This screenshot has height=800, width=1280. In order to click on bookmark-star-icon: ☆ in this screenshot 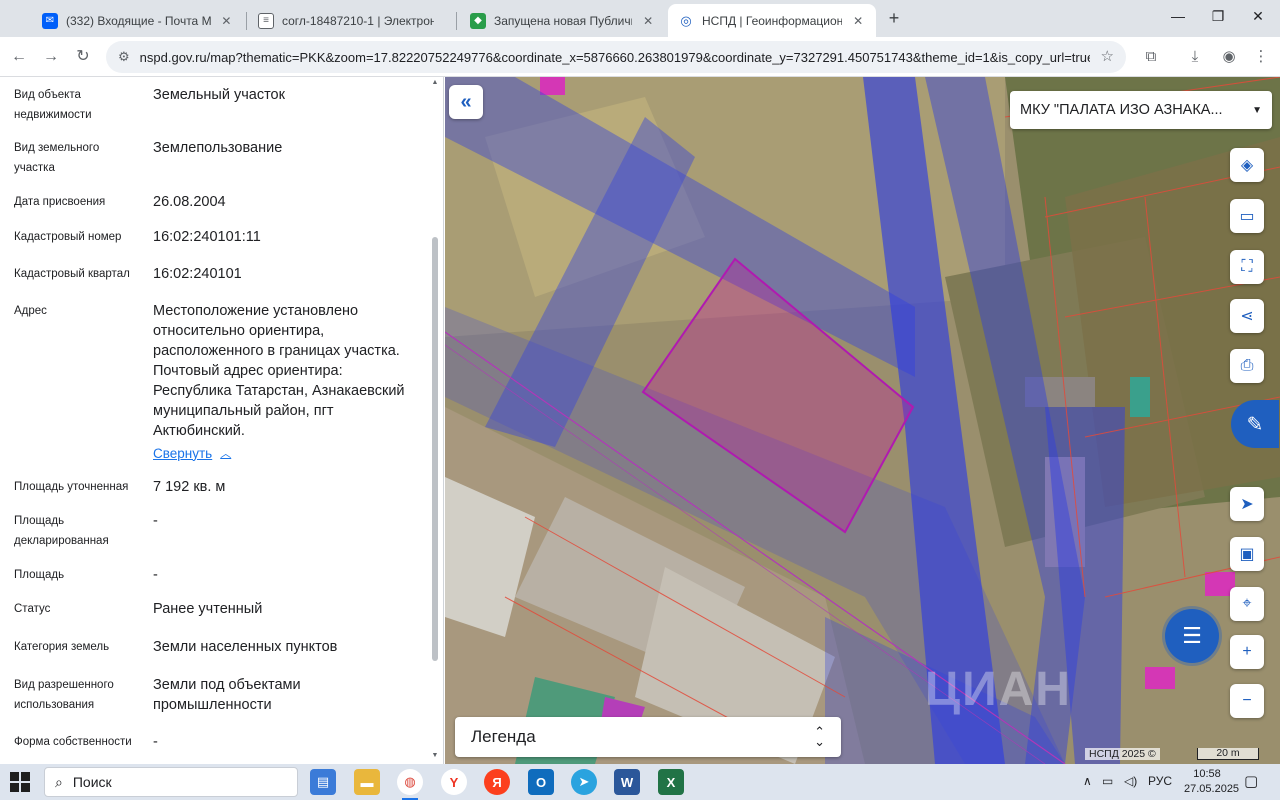, I will do `click(1107, 56)`.